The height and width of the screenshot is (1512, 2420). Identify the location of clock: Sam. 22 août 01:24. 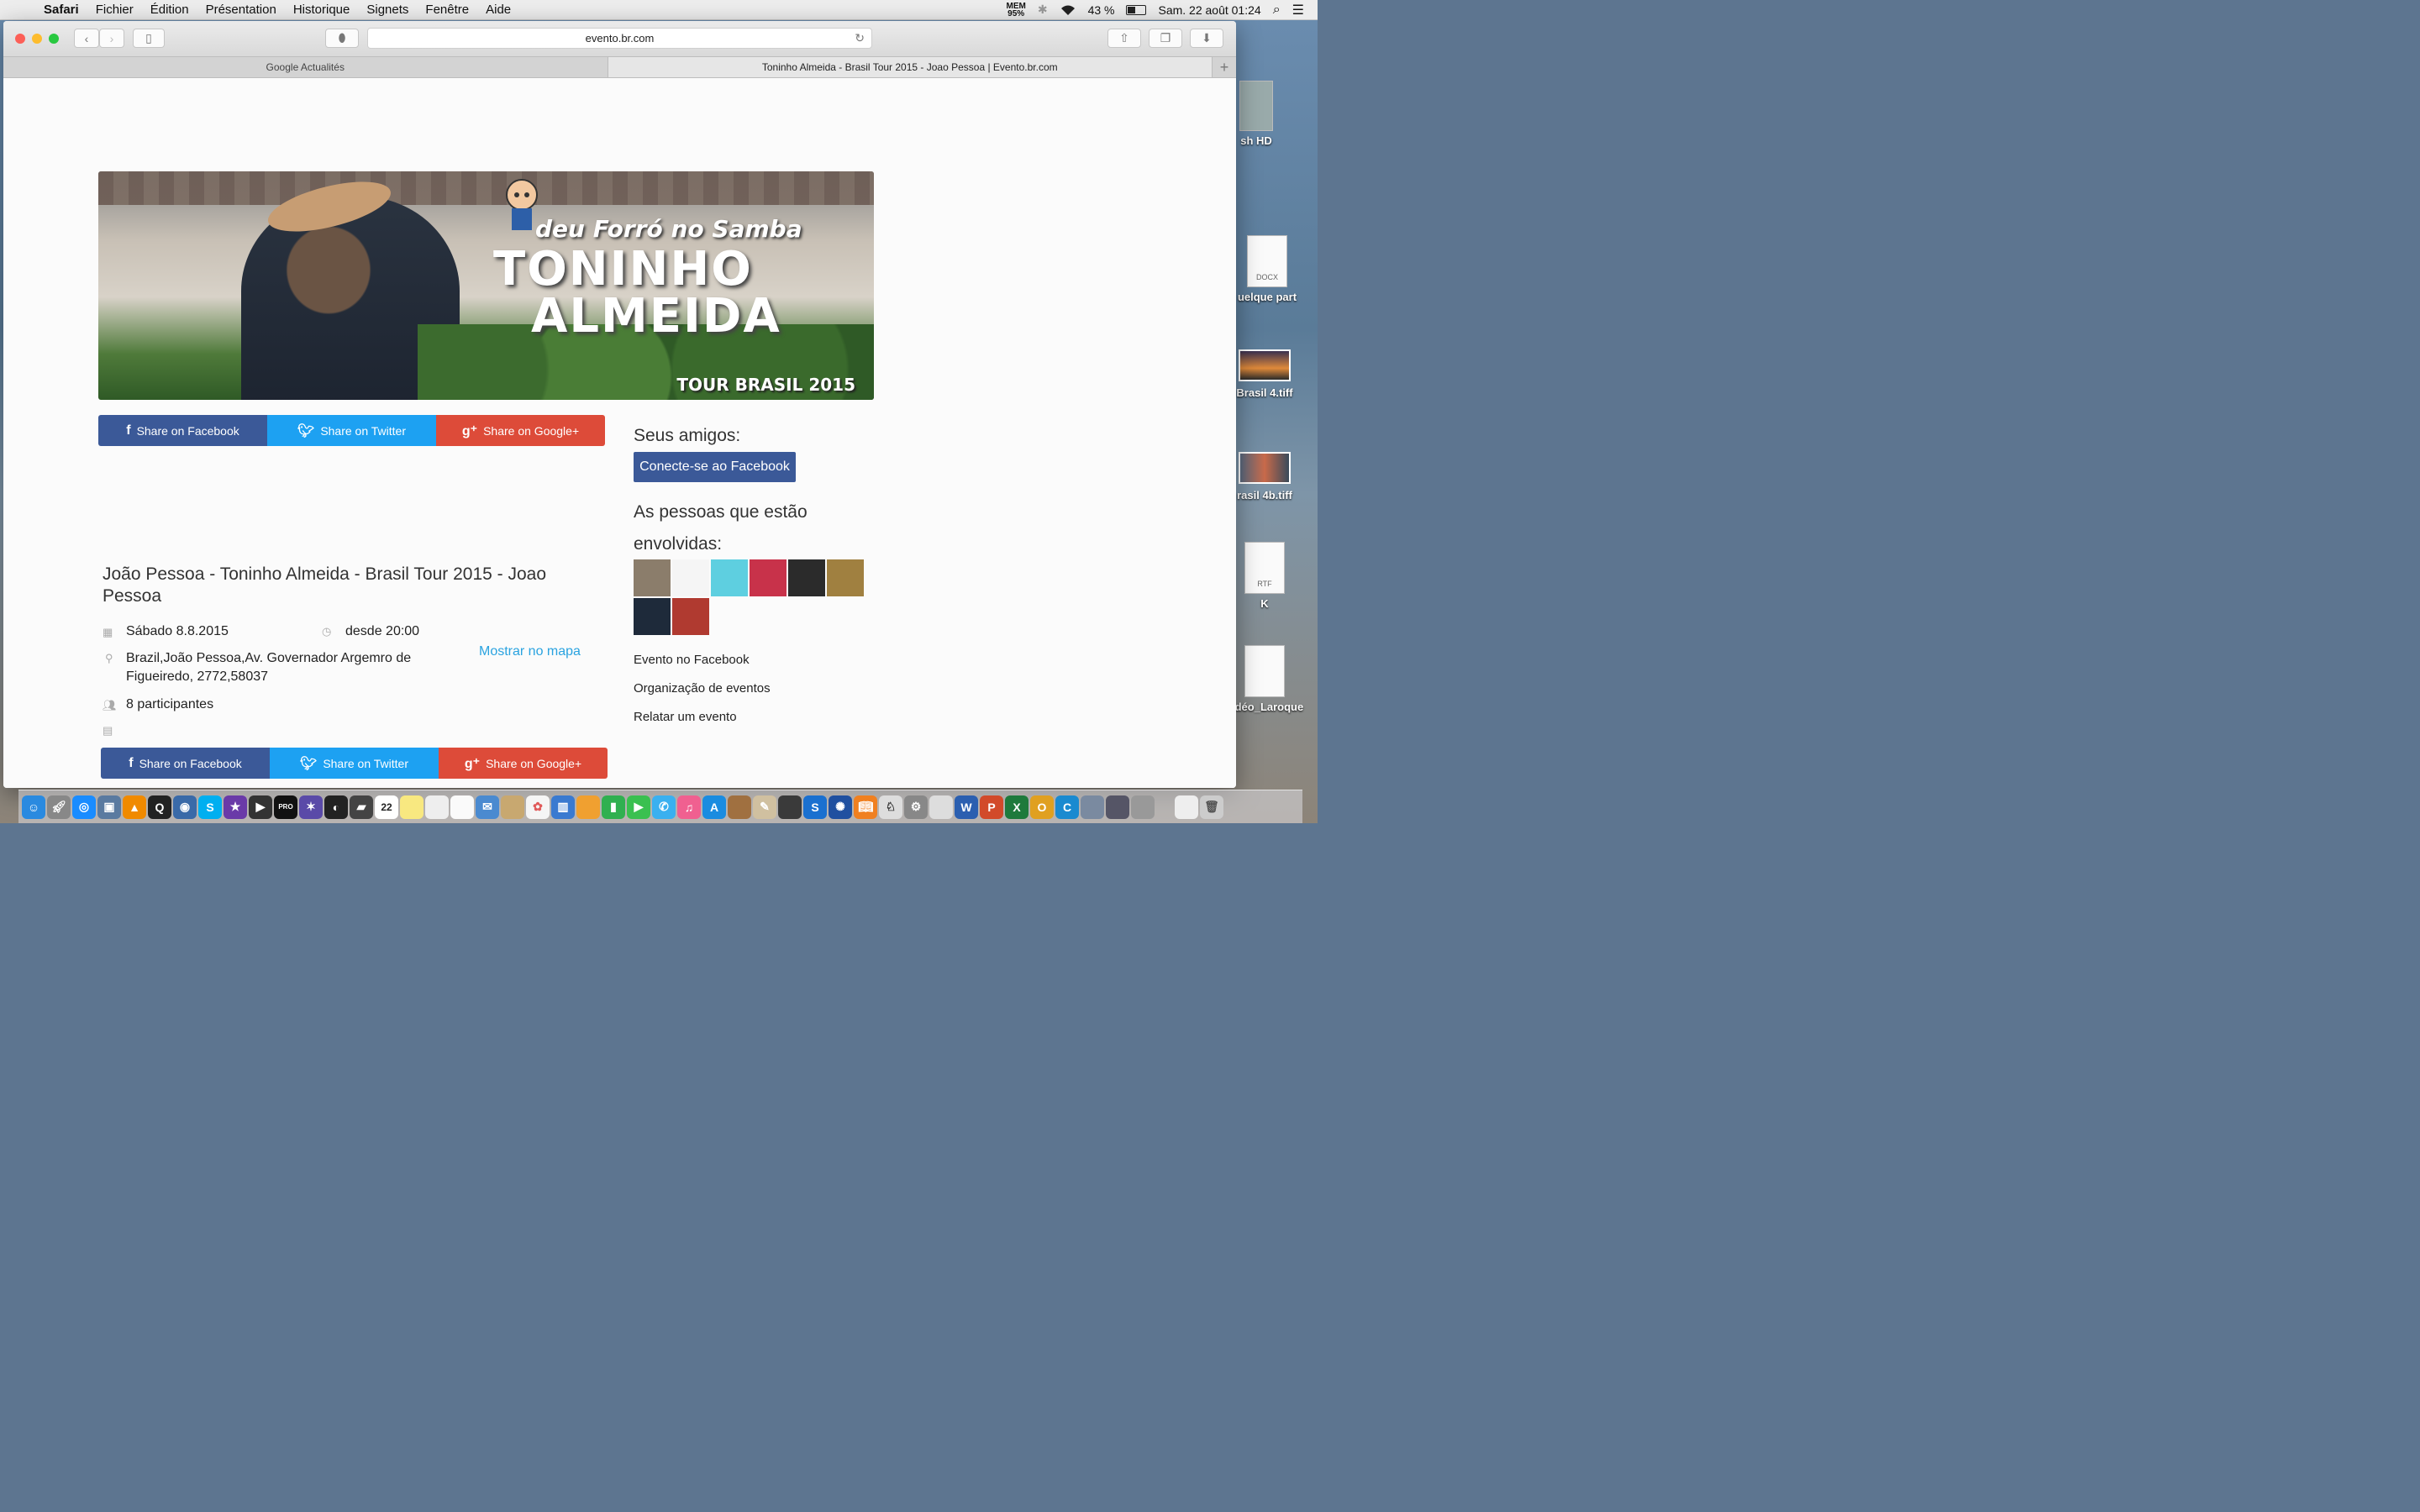
(1209, 10).